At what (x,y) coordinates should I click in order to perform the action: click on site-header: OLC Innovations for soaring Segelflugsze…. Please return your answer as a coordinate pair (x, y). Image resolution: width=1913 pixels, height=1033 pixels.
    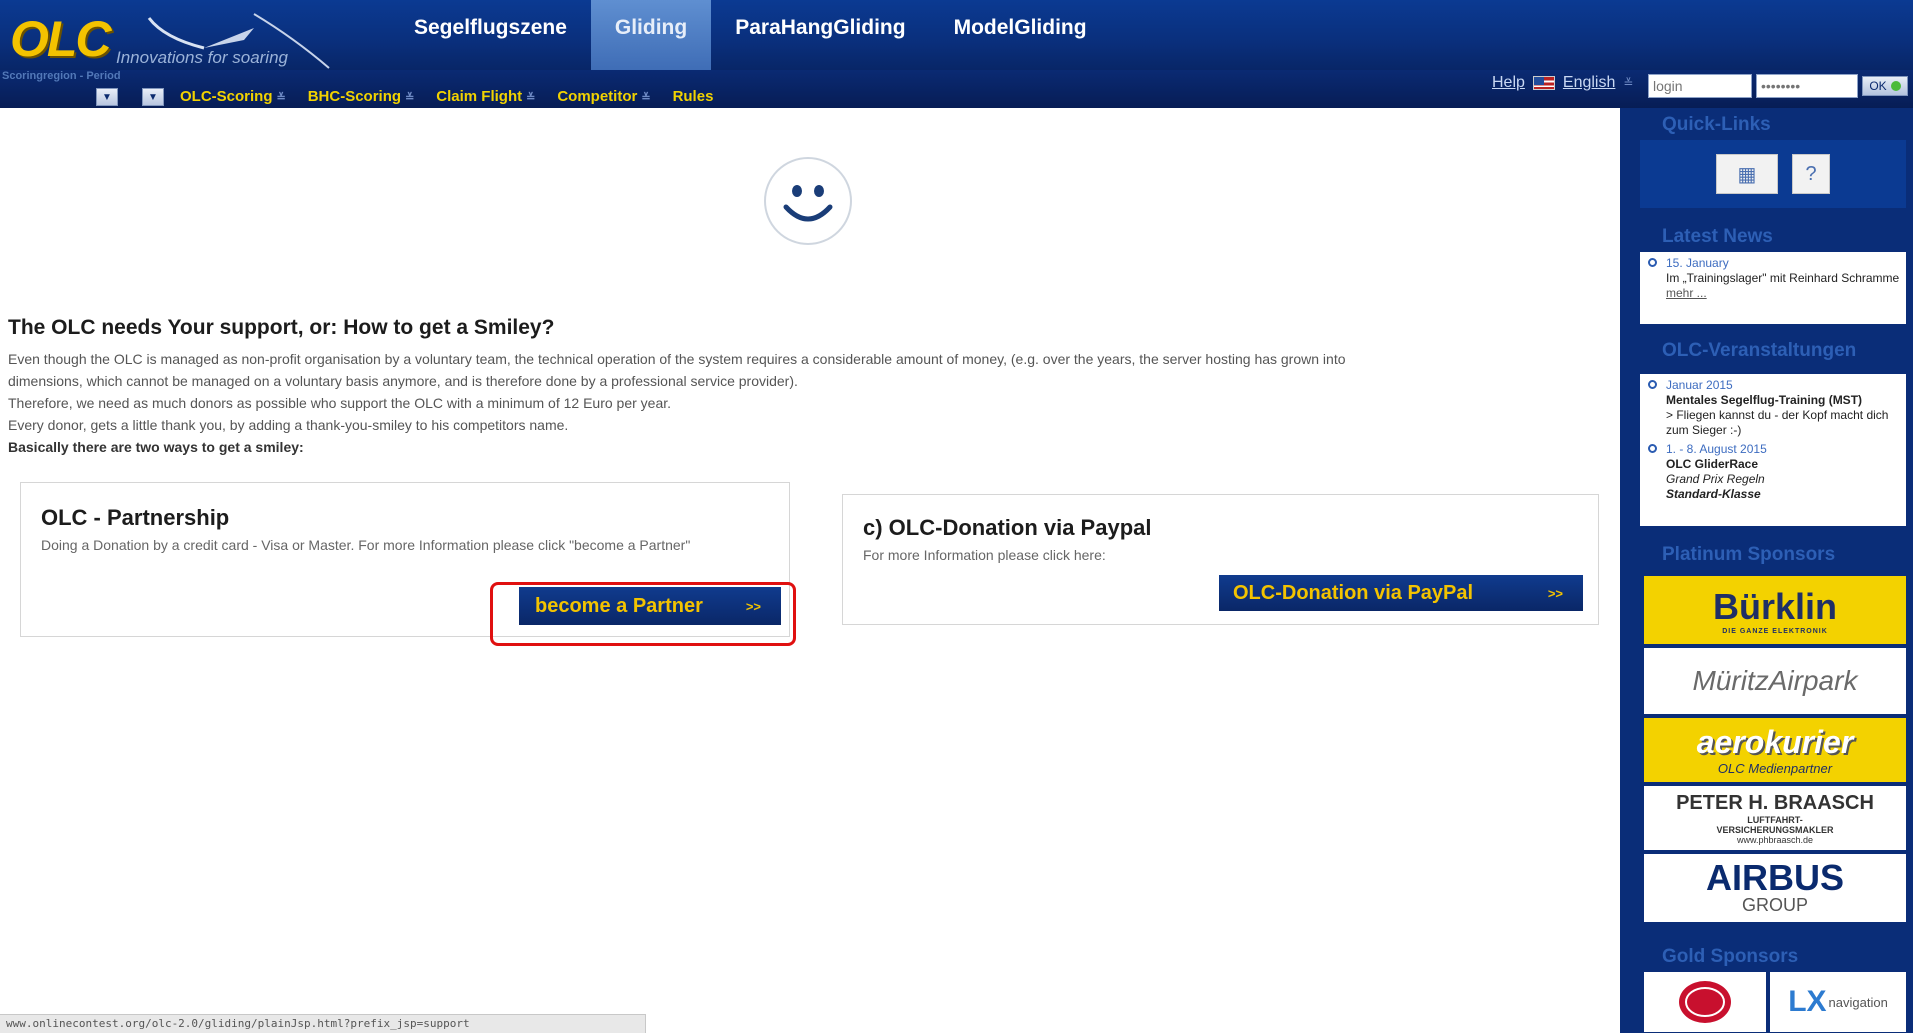
    Looking at the image, I should click on (956, 54).